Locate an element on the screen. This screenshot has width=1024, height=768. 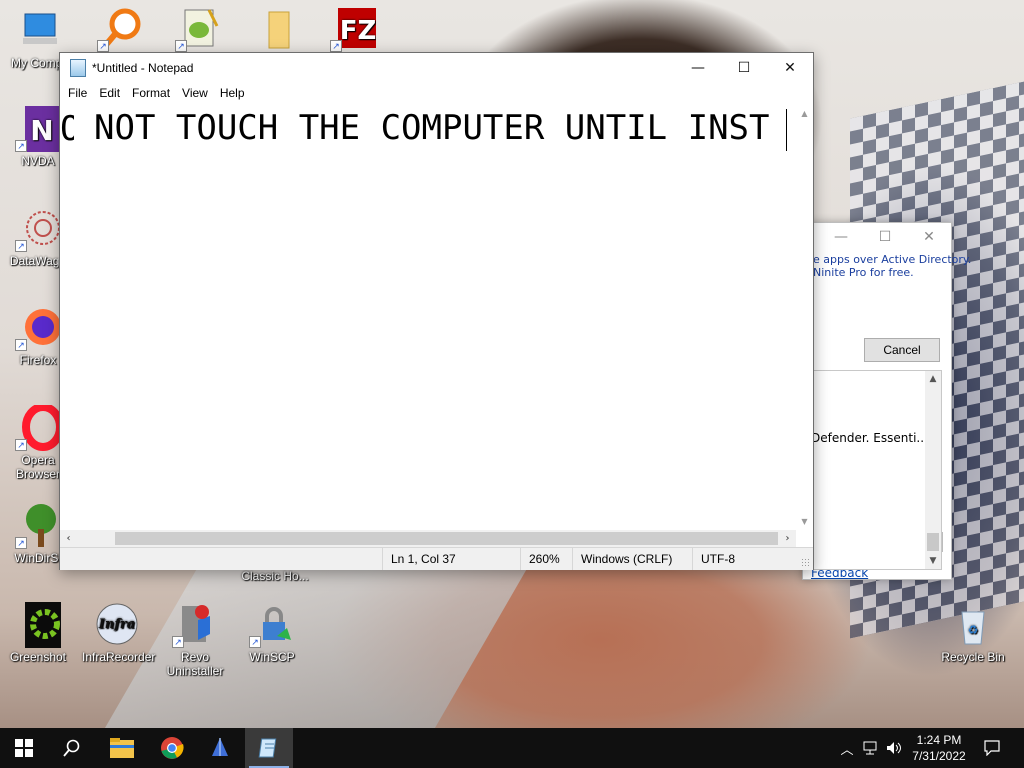
editor-text: NOT TOUCH THE COMPUTER UNTIL INST is located at coordinates (432, 128).